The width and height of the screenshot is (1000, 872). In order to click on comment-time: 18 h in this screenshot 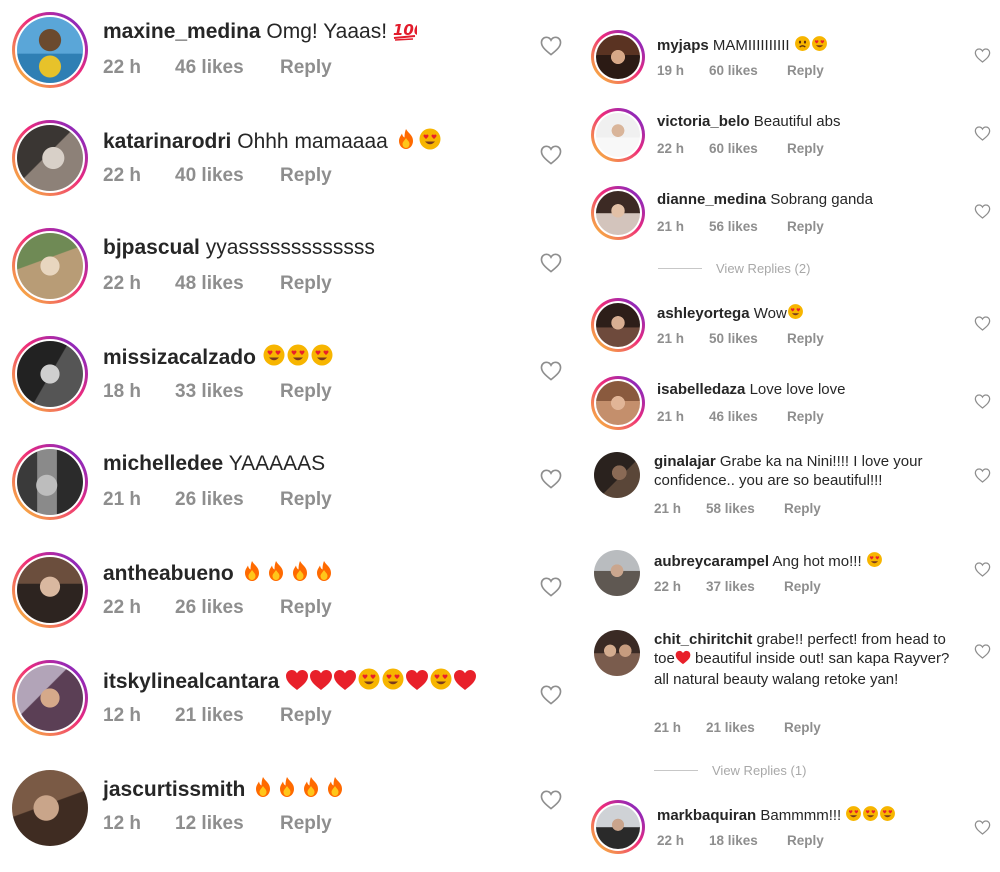, I will do `click(122, 391)`.